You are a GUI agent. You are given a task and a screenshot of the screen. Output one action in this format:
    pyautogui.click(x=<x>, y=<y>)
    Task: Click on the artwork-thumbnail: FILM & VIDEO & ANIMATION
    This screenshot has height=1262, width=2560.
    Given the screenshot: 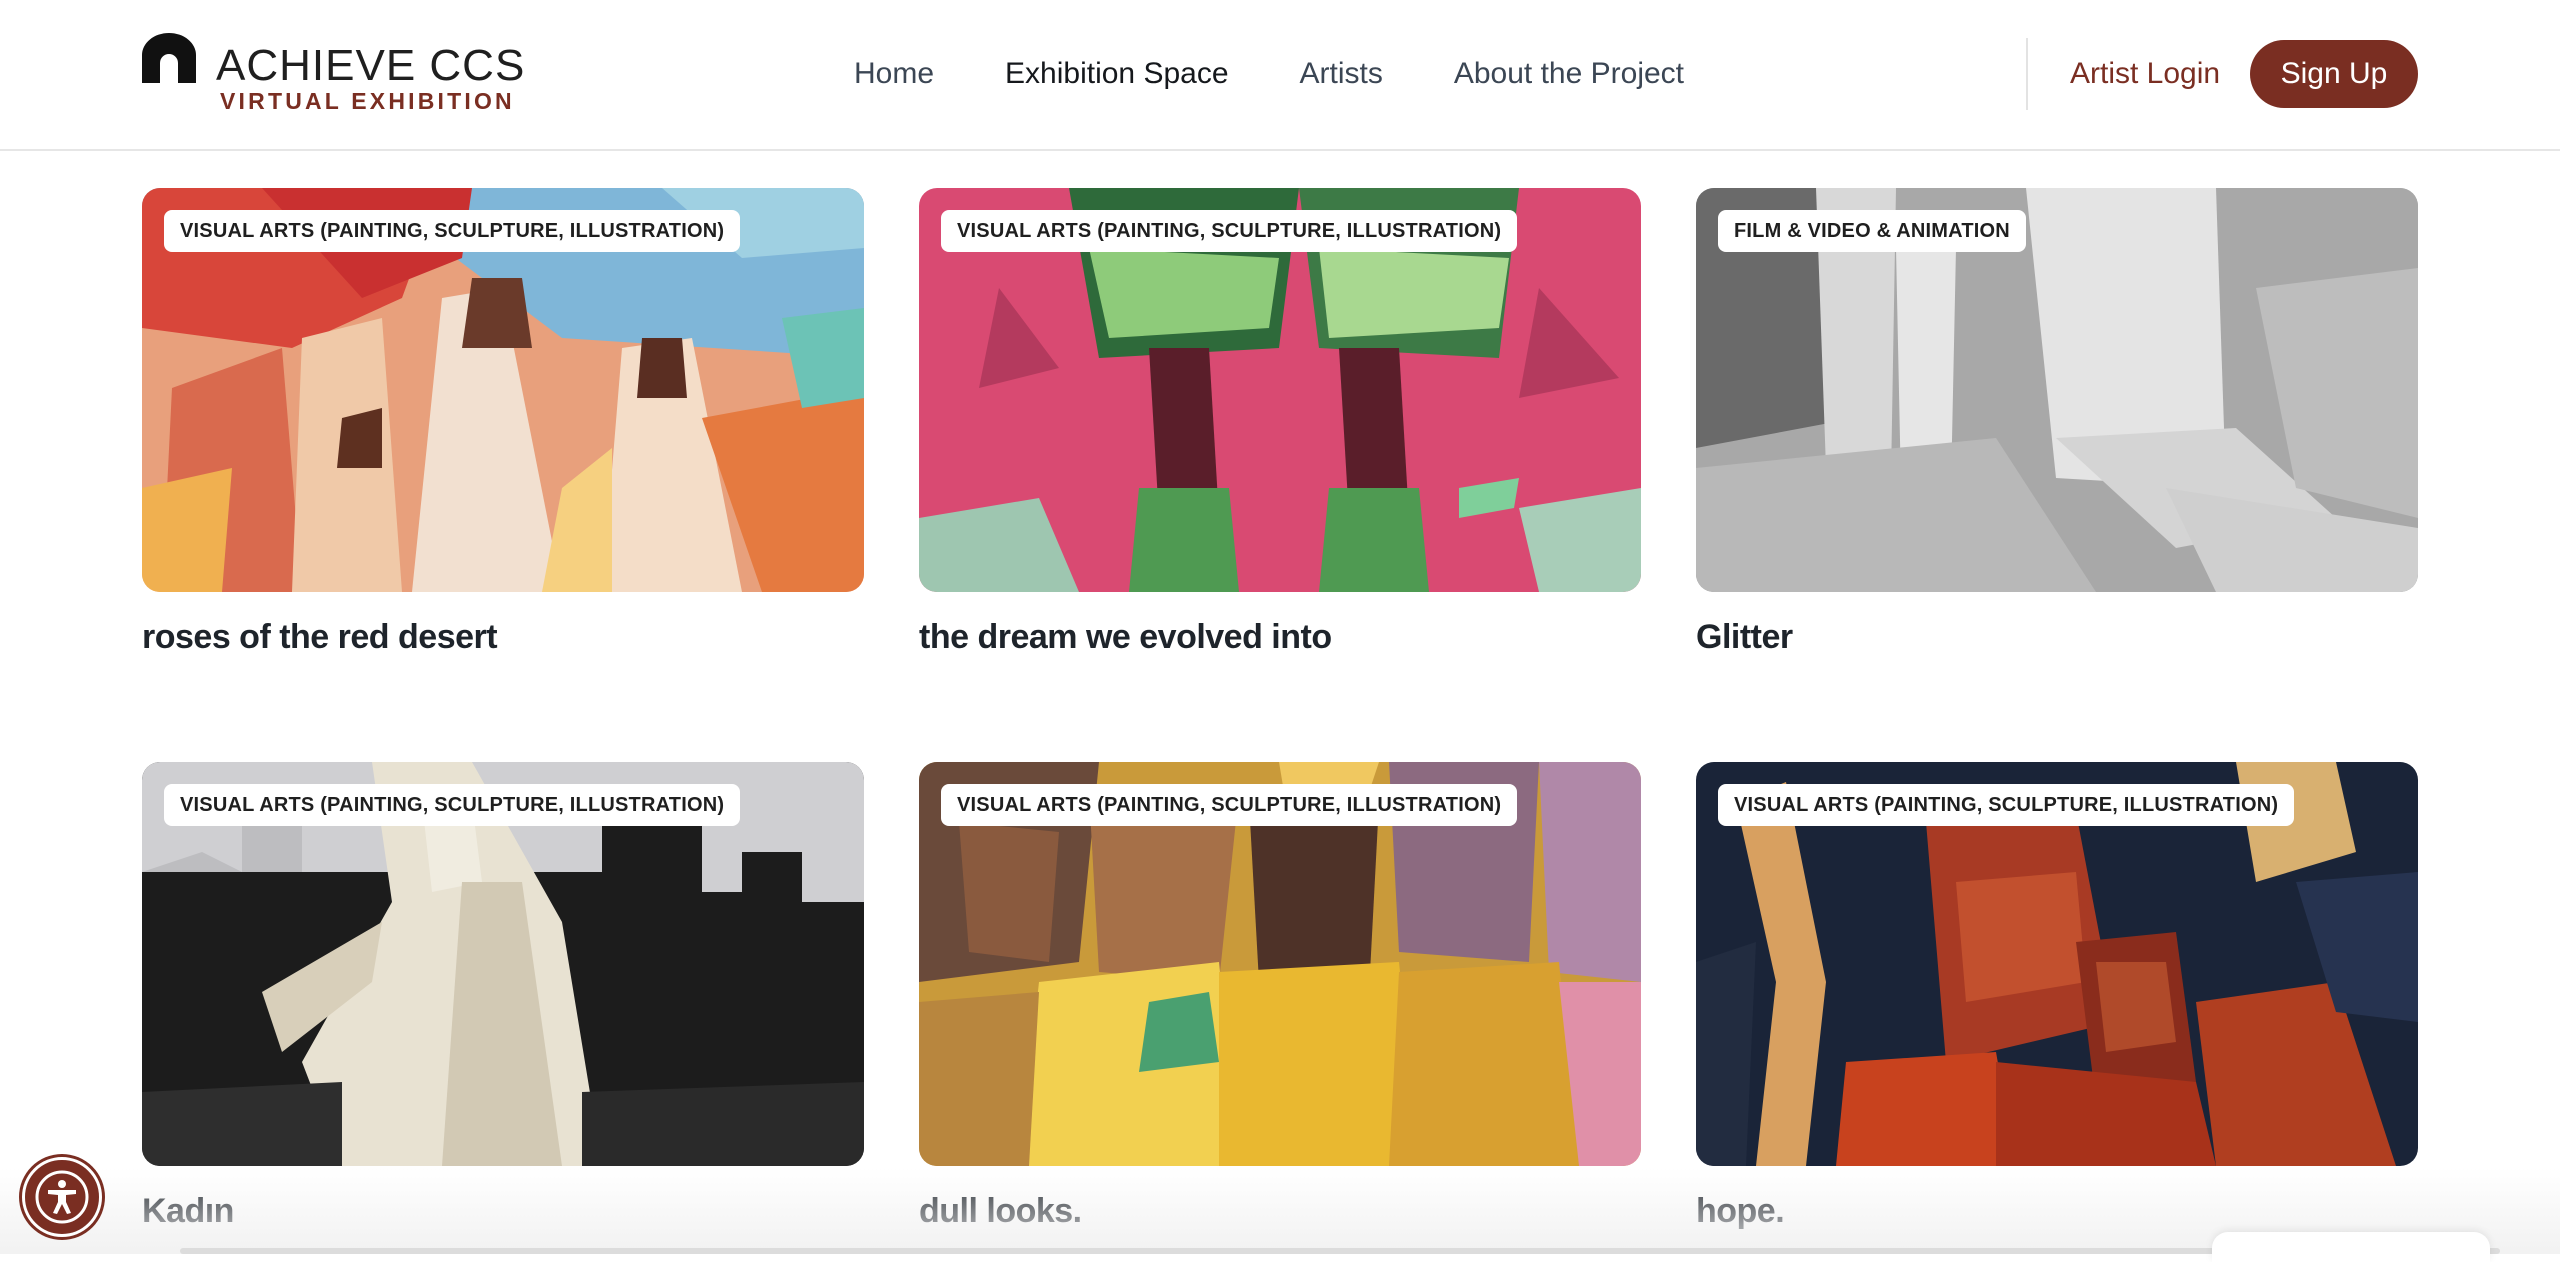 What is the action you would take?
    pyautogui.click(x=2057, y=390)
    